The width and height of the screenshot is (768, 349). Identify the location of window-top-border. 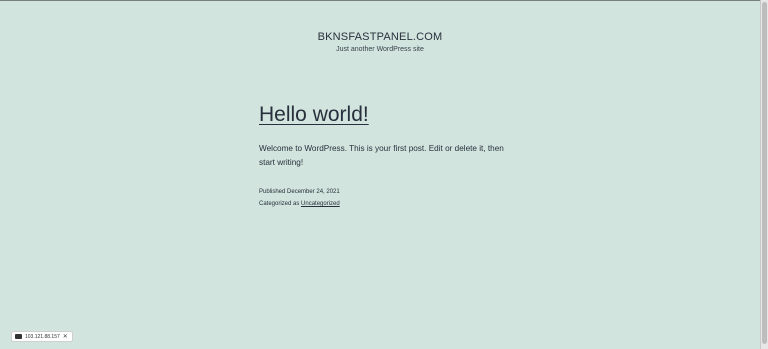
(384, 0).